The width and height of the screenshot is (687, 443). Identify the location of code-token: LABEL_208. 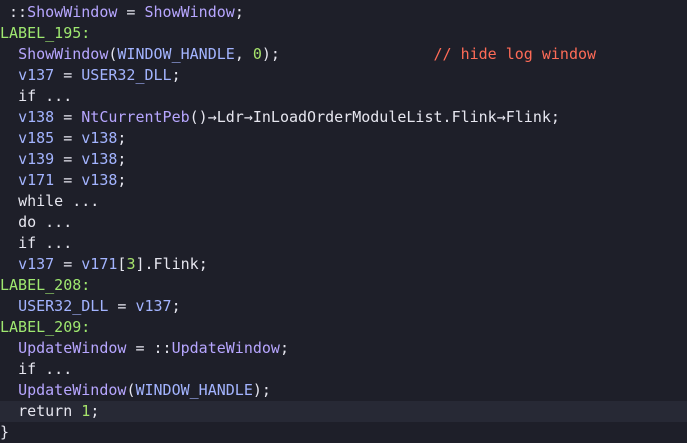
(41, 285).